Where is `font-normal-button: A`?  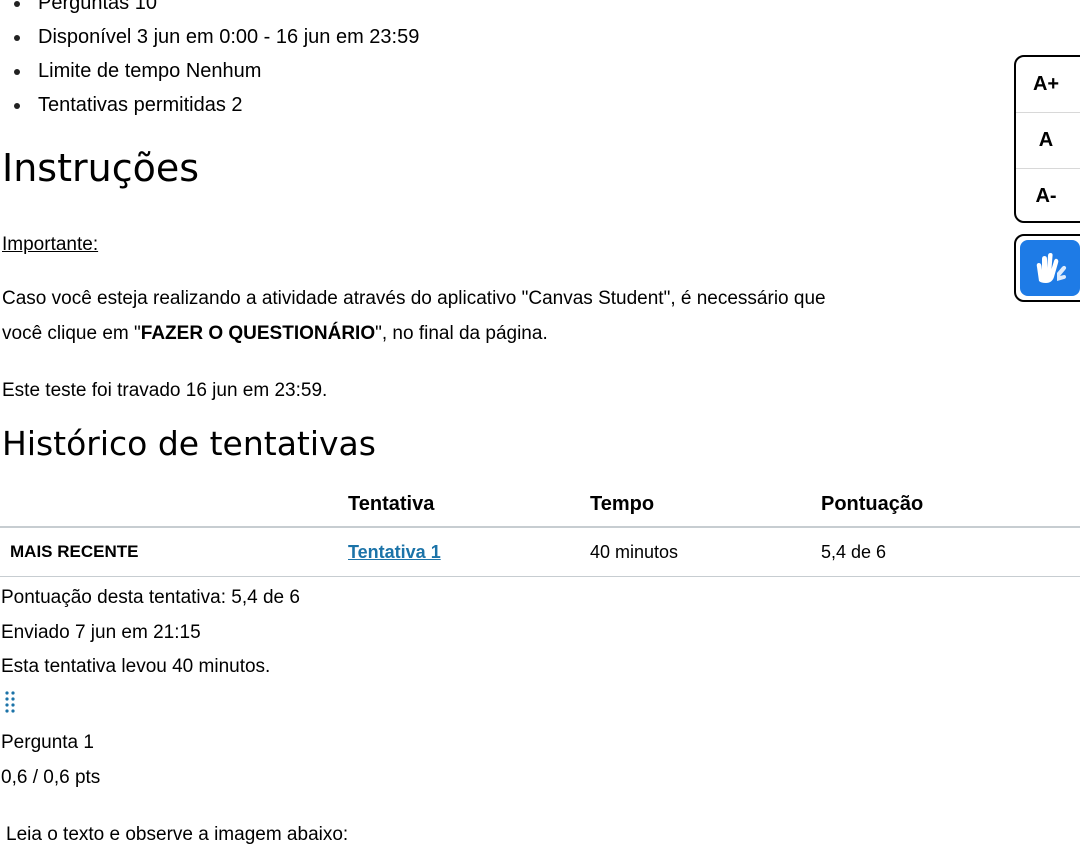 font-normal-button: A is located at coordinates (1048, 140).